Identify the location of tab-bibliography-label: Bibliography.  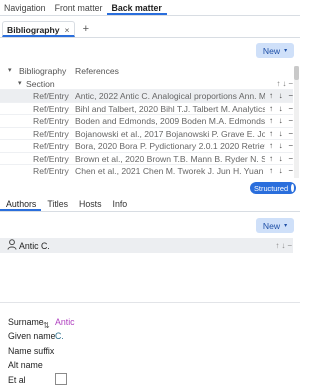
(33, 30).